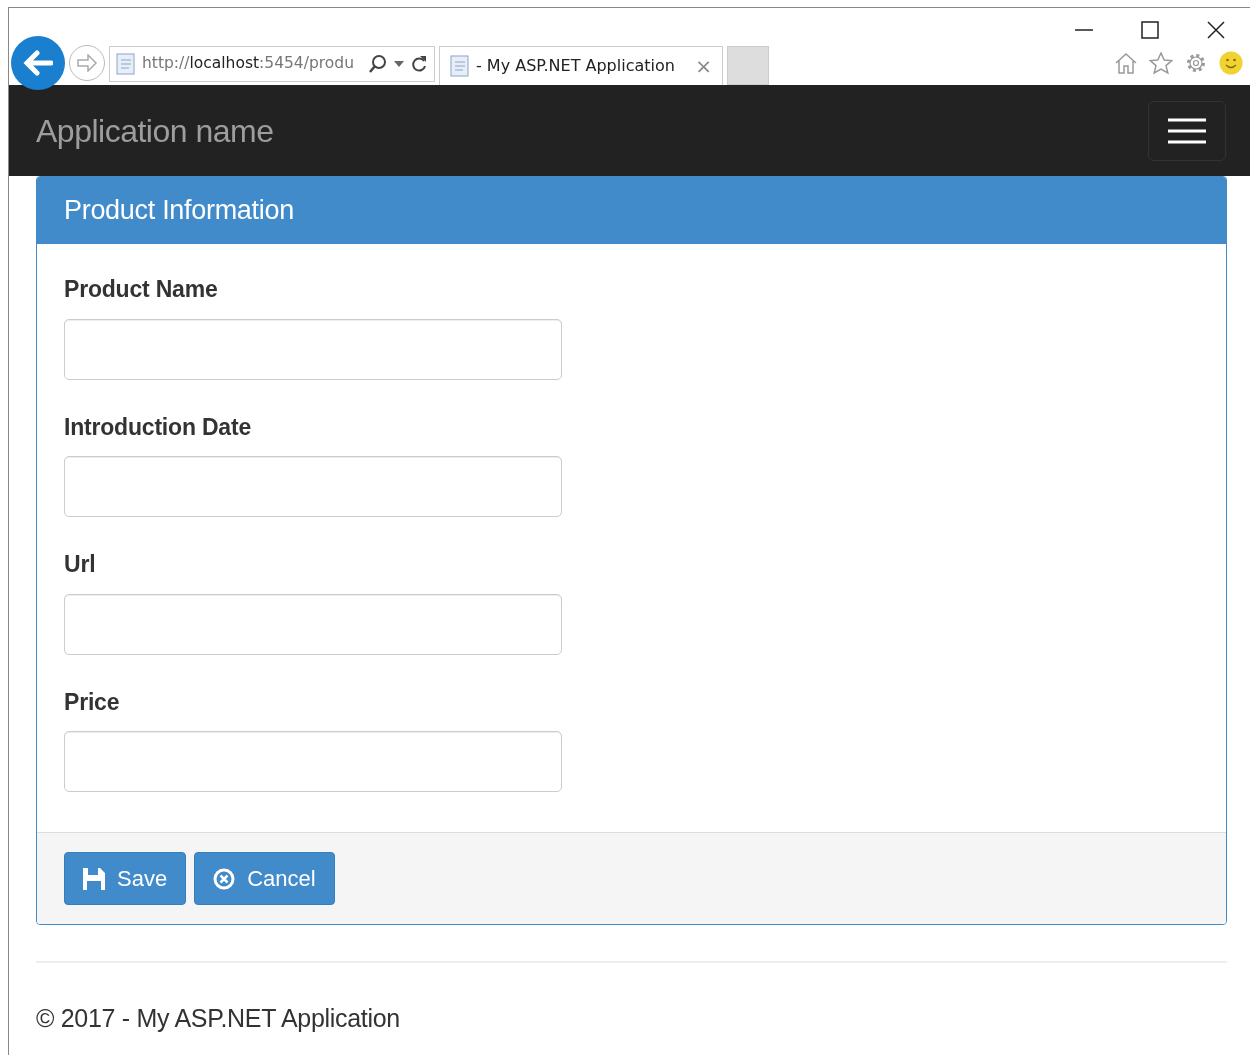 This screenshot has height=1055, width=1250. I want to click on panel-title: Product Information, so click(179, 210).